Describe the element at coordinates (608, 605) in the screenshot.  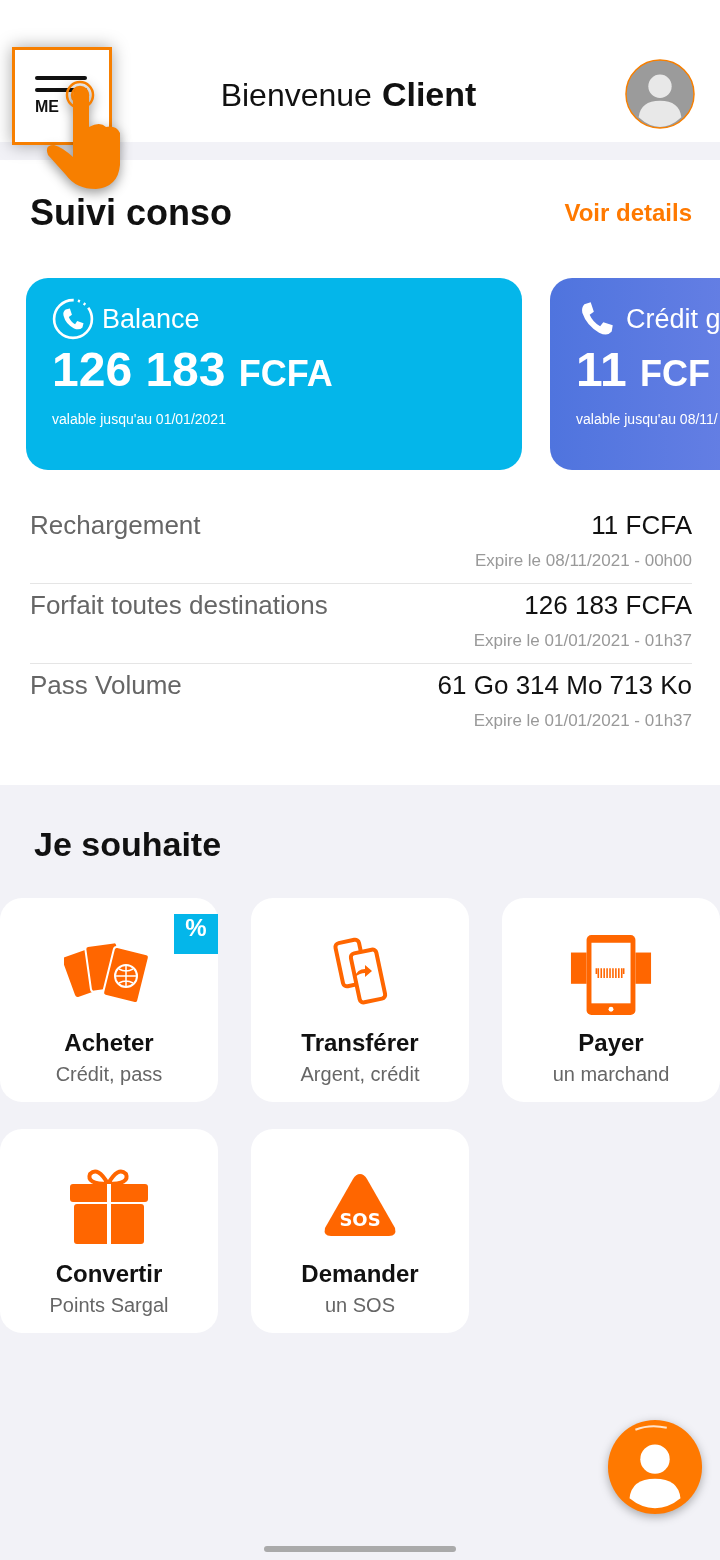
I see `usage-value: 126 183 FCFA` at that location.